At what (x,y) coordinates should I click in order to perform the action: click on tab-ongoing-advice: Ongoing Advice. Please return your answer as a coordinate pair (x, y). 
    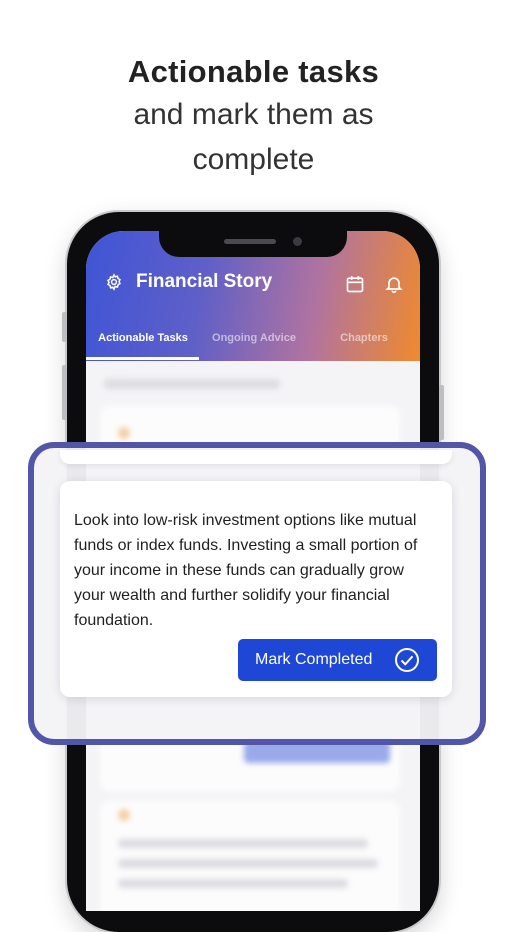
    Looking at the image, I should click on (254, 338).